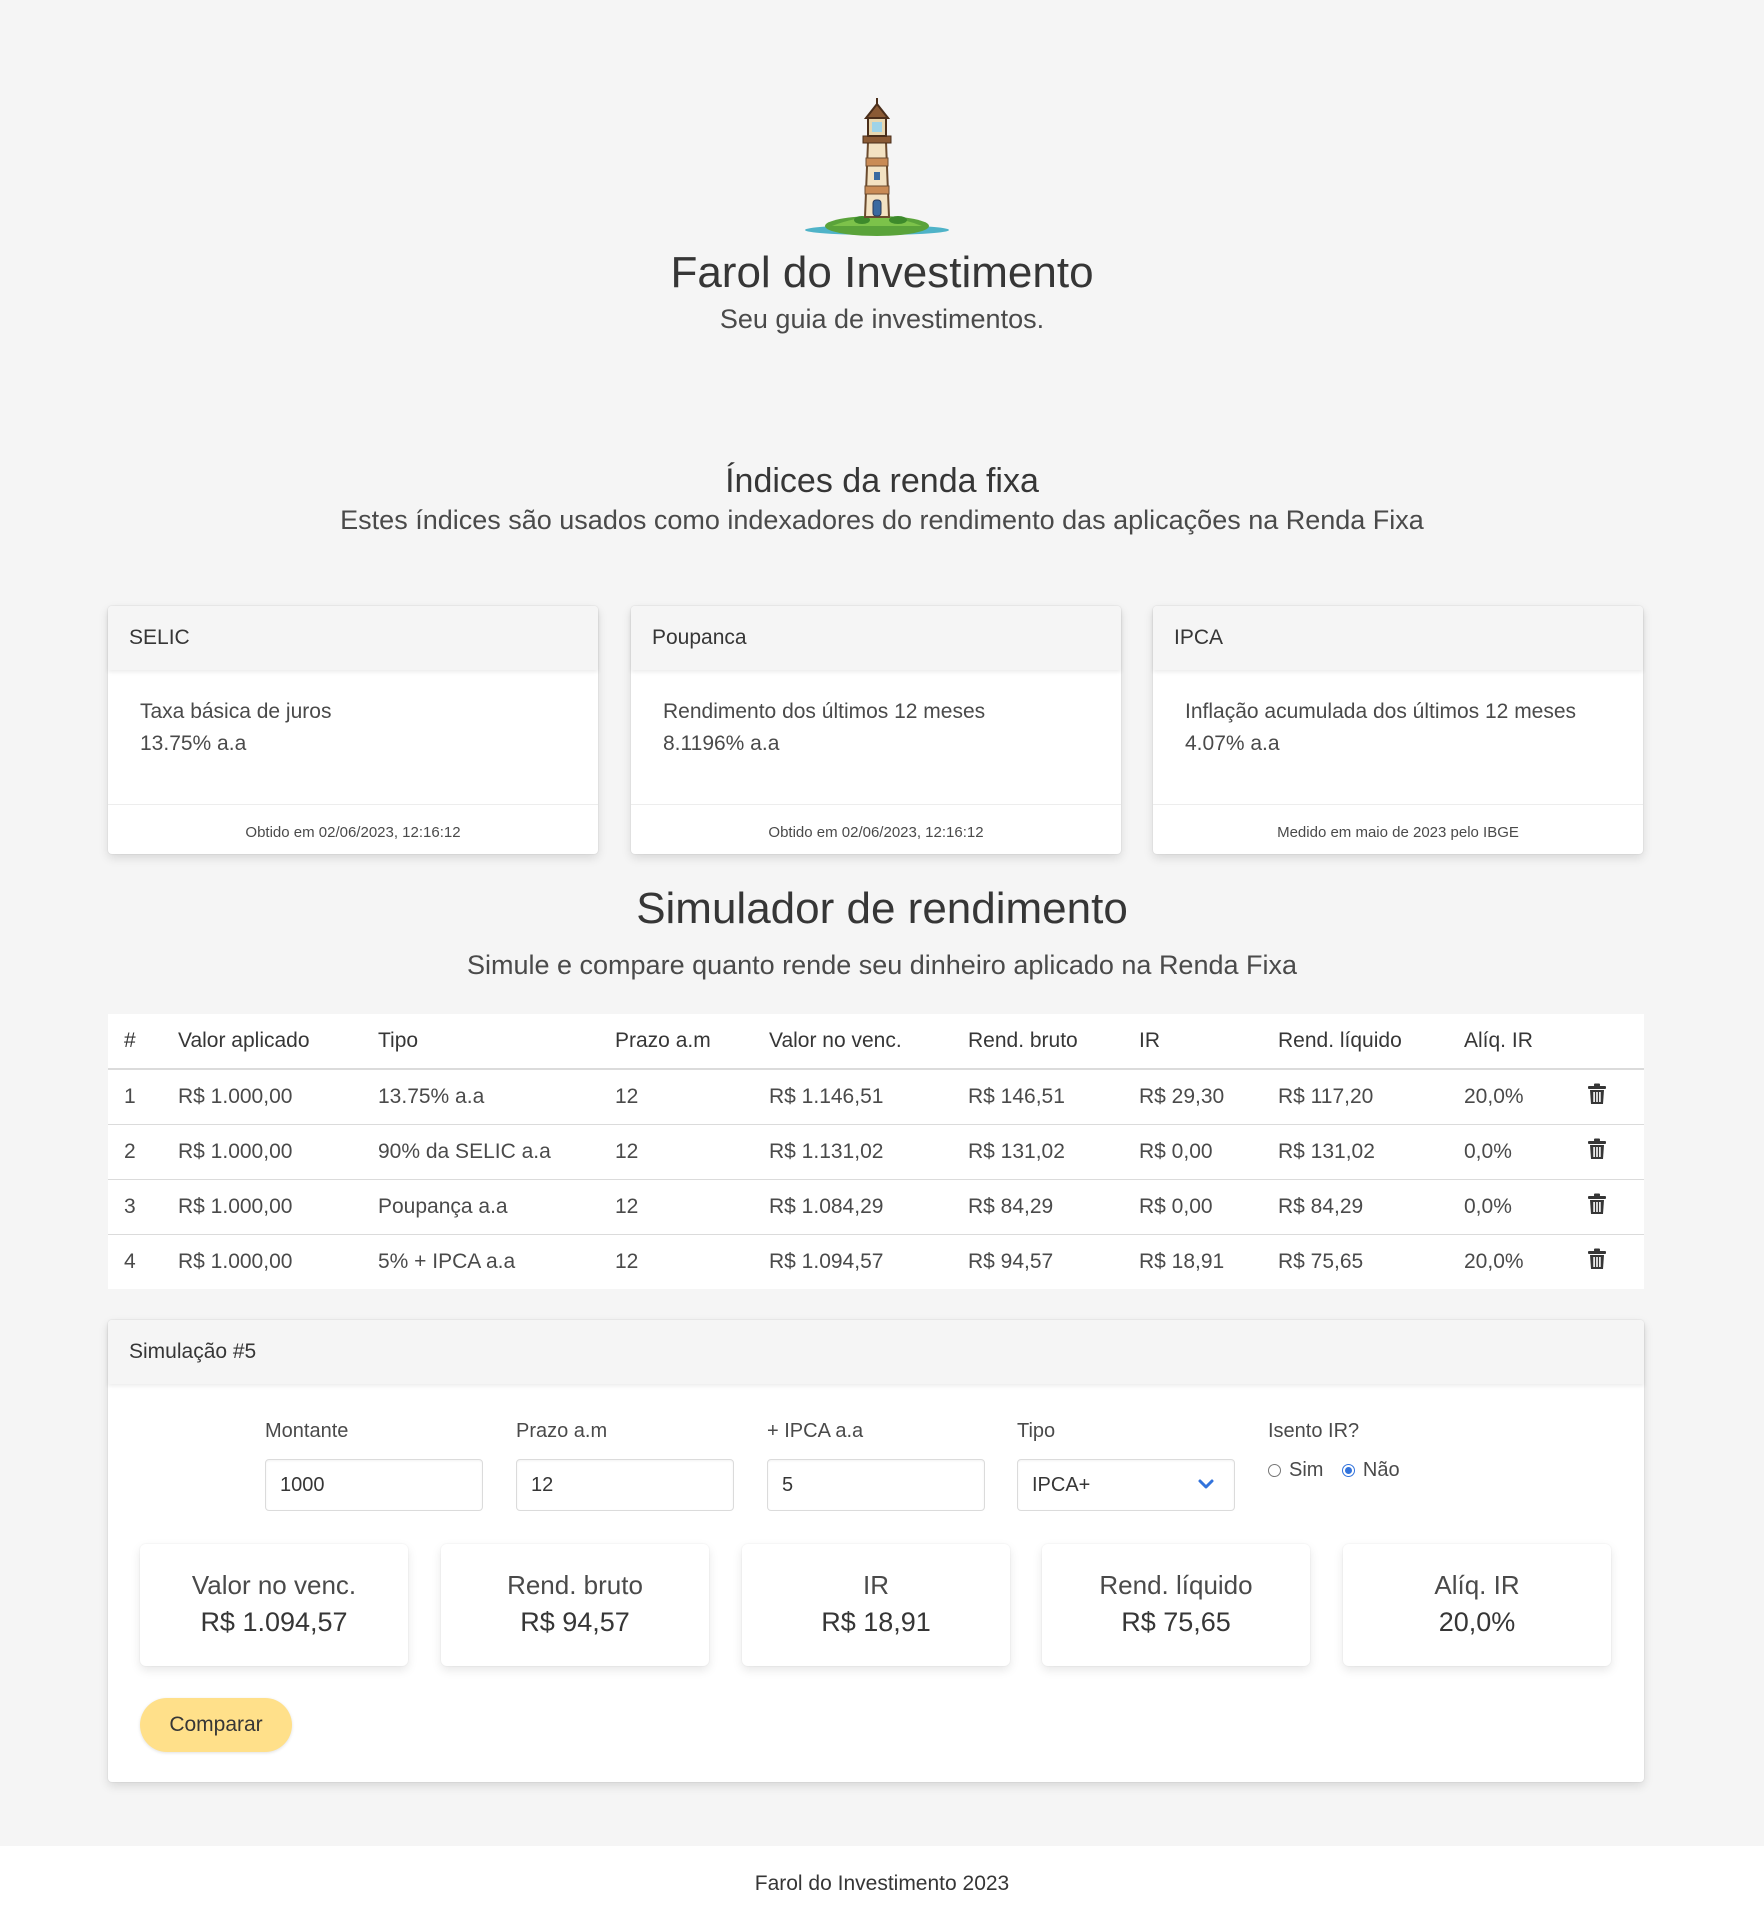 Image resolution: width=1764 pixels, height=1922 pixels. What do you see at coordinates (1398, 832) in the screenshot?
I see `card-footer: Medido em maio de 2023 pelo IBGE` at bounding box center [1398, 832].